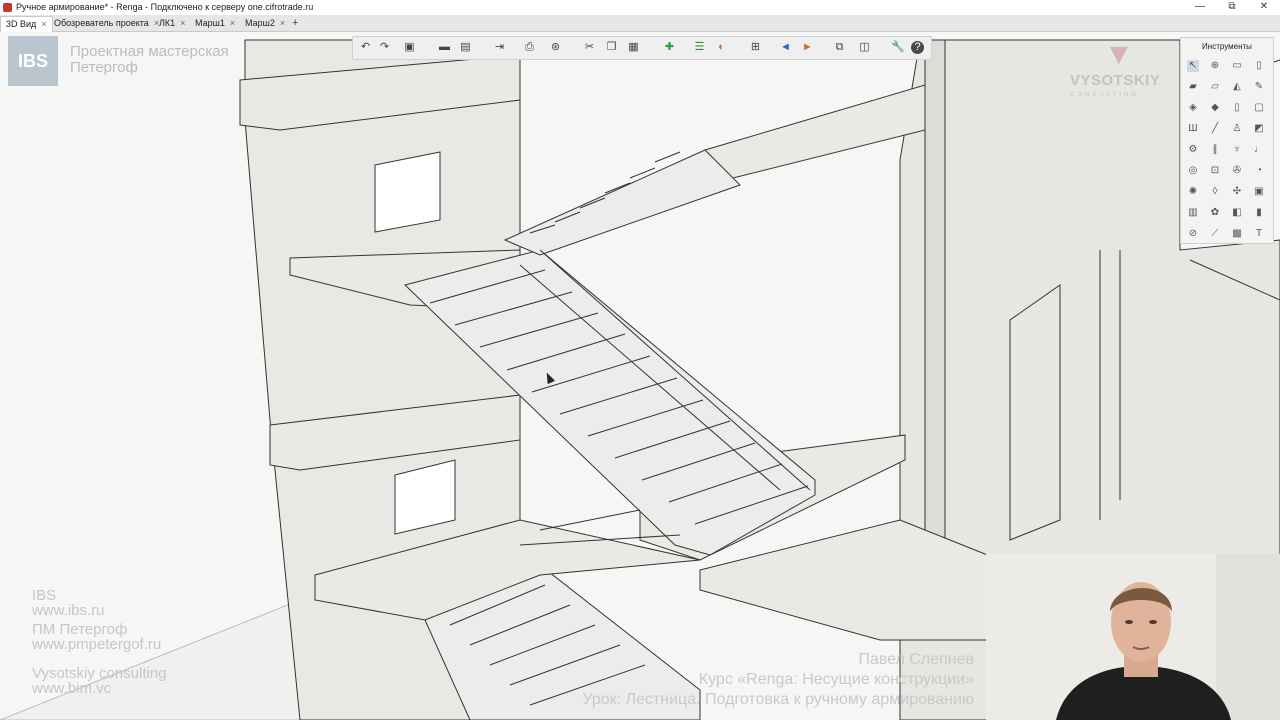 The width and height of the screenshot is (1280, 720). I want to click on tab-3d-view: 3D Вид ×, so click(26, 24).